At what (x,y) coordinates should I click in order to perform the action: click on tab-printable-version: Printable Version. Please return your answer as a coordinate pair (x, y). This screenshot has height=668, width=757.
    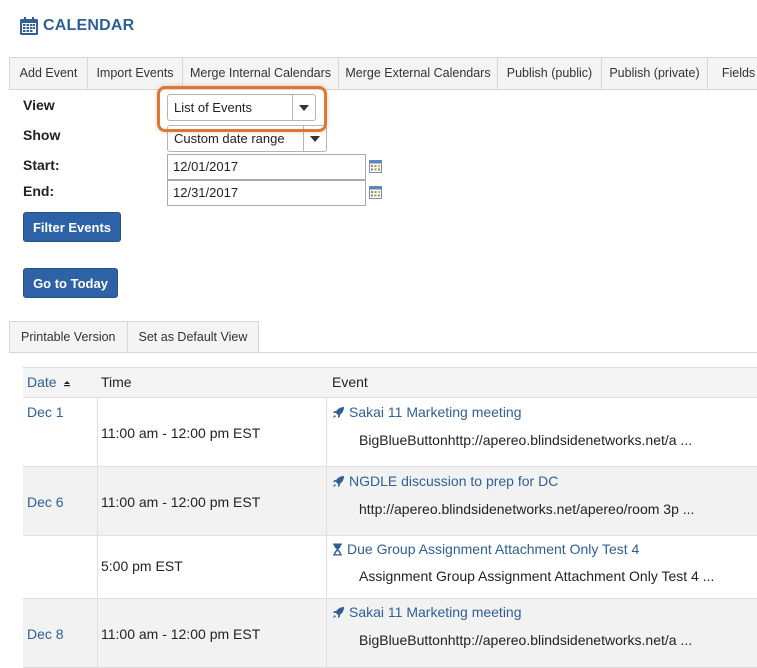
    Looking at the image, I should click on (68, 336).